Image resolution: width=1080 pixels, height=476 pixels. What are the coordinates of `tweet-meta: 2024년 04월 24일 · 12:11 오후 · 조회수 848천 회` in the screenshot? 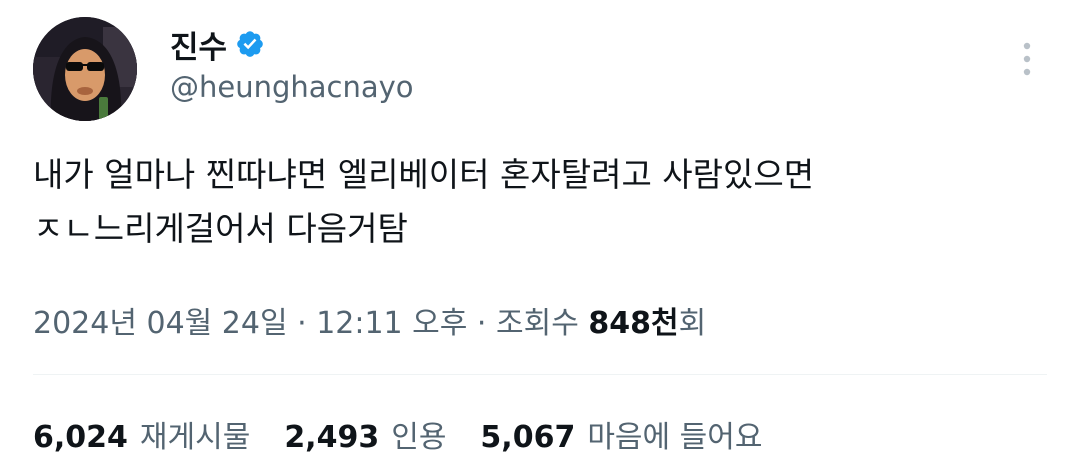 It's located at (369, 320).